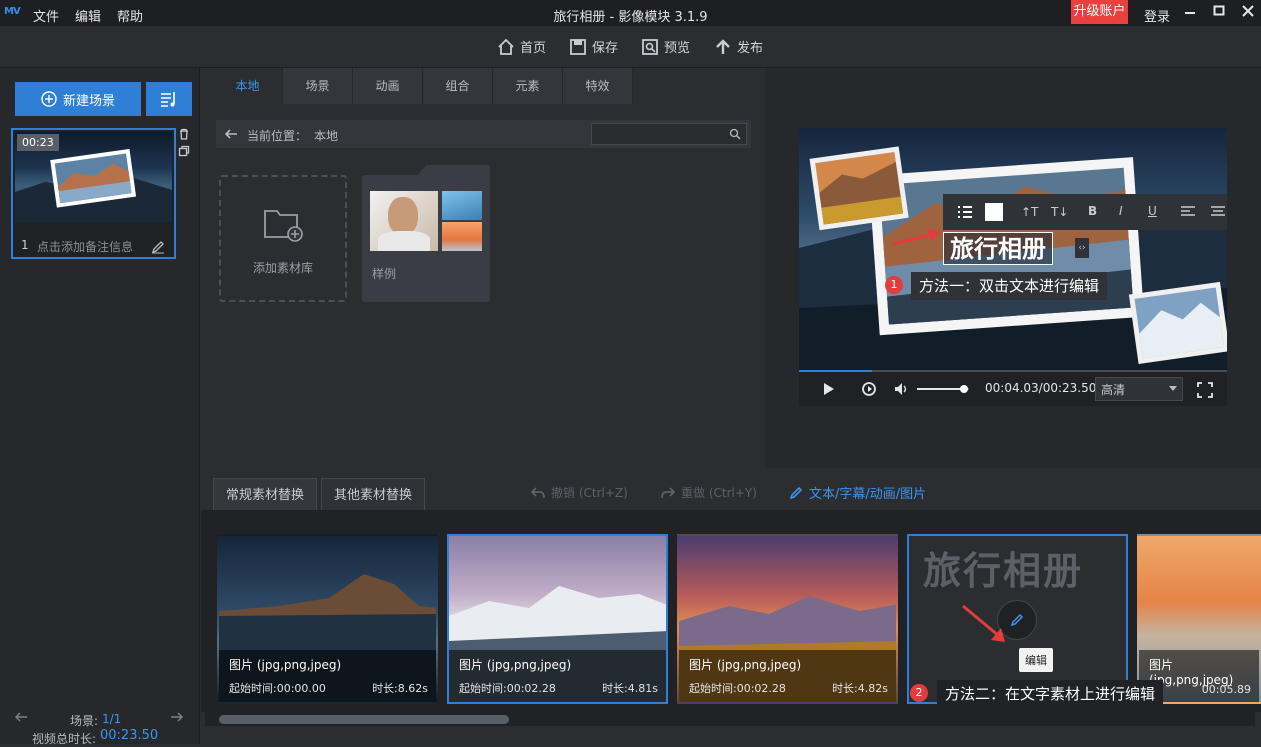 This screenshot has height=747, width=1261. I want to click on sample-thumb-portrait, so click(404, 221).